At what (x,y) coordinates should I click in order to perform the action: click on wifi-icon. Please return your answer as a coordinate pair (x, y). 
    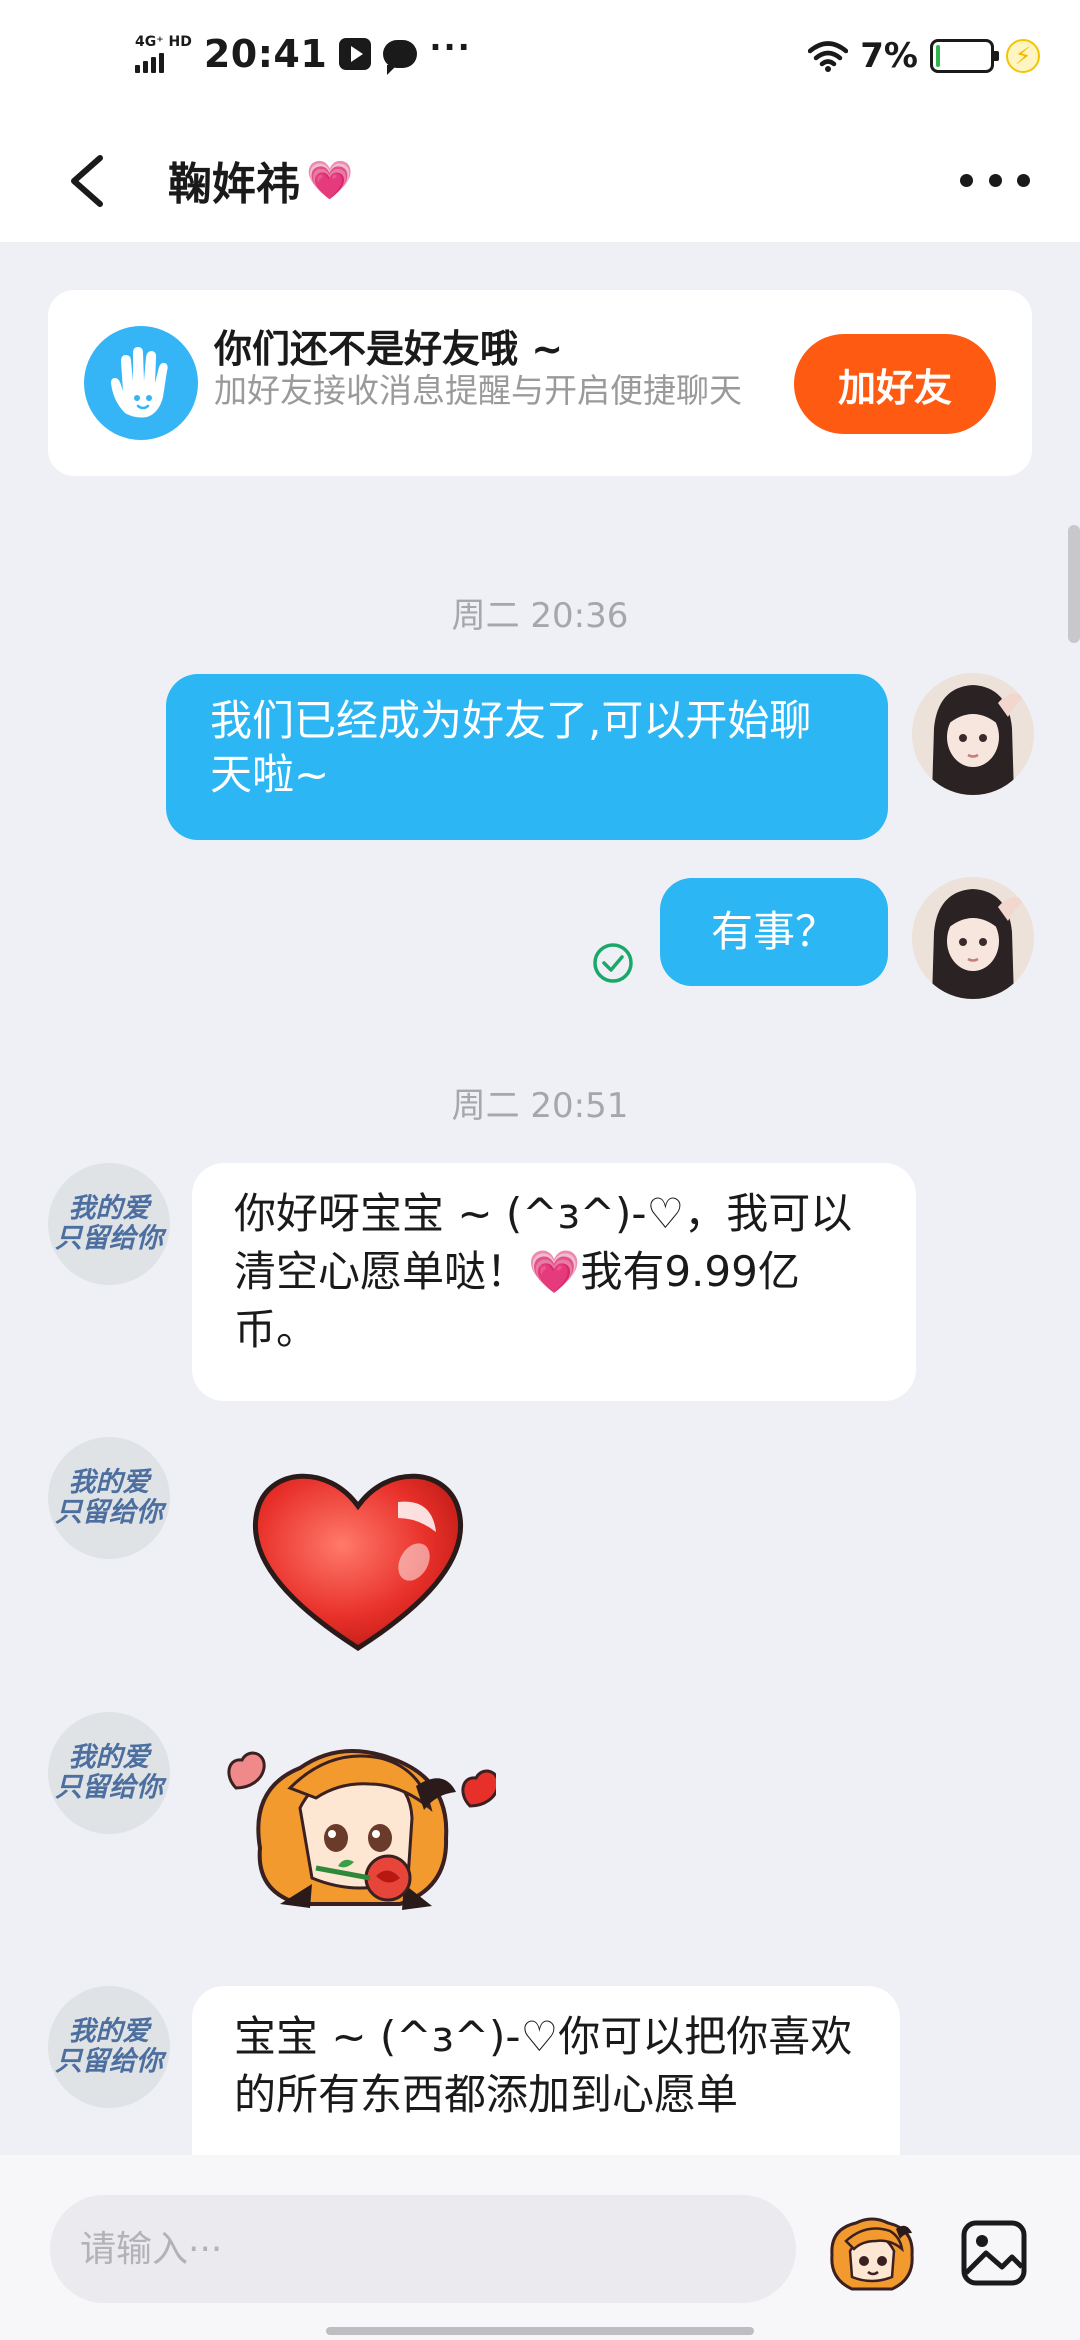
    Looking at the image, I should click on (828, 56).